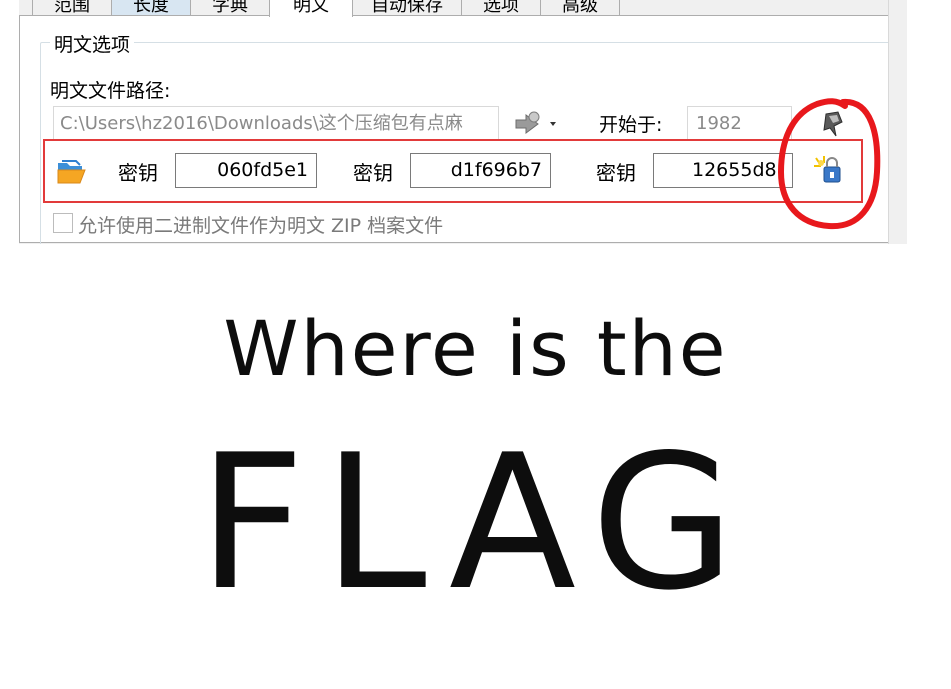  I want to click on key-field-2: d1f696b7, so click(480, 170).